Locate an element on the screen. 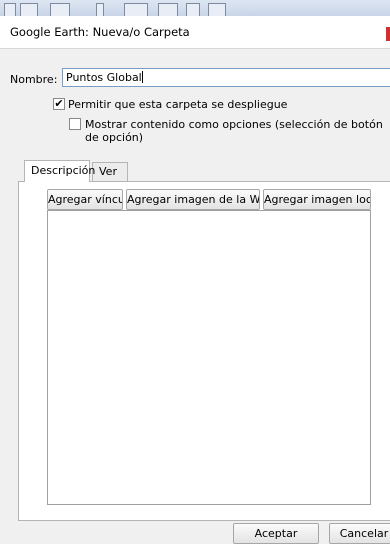 The height and width of the screenshot is (544, 390). add-link-button: Agregar vínculo is located at coordinates (85, 199).